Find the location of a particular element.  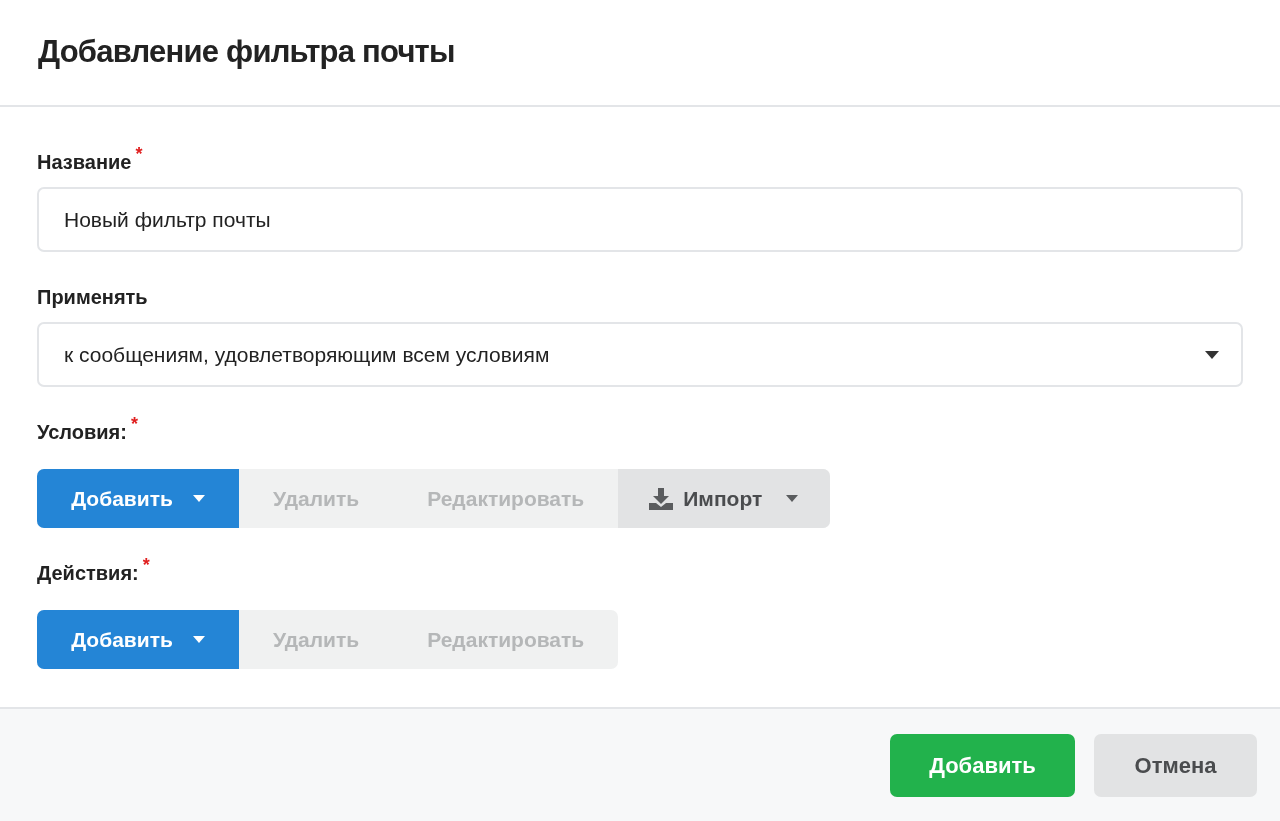

field-label: Действия: is located at coordinates (88, 573).